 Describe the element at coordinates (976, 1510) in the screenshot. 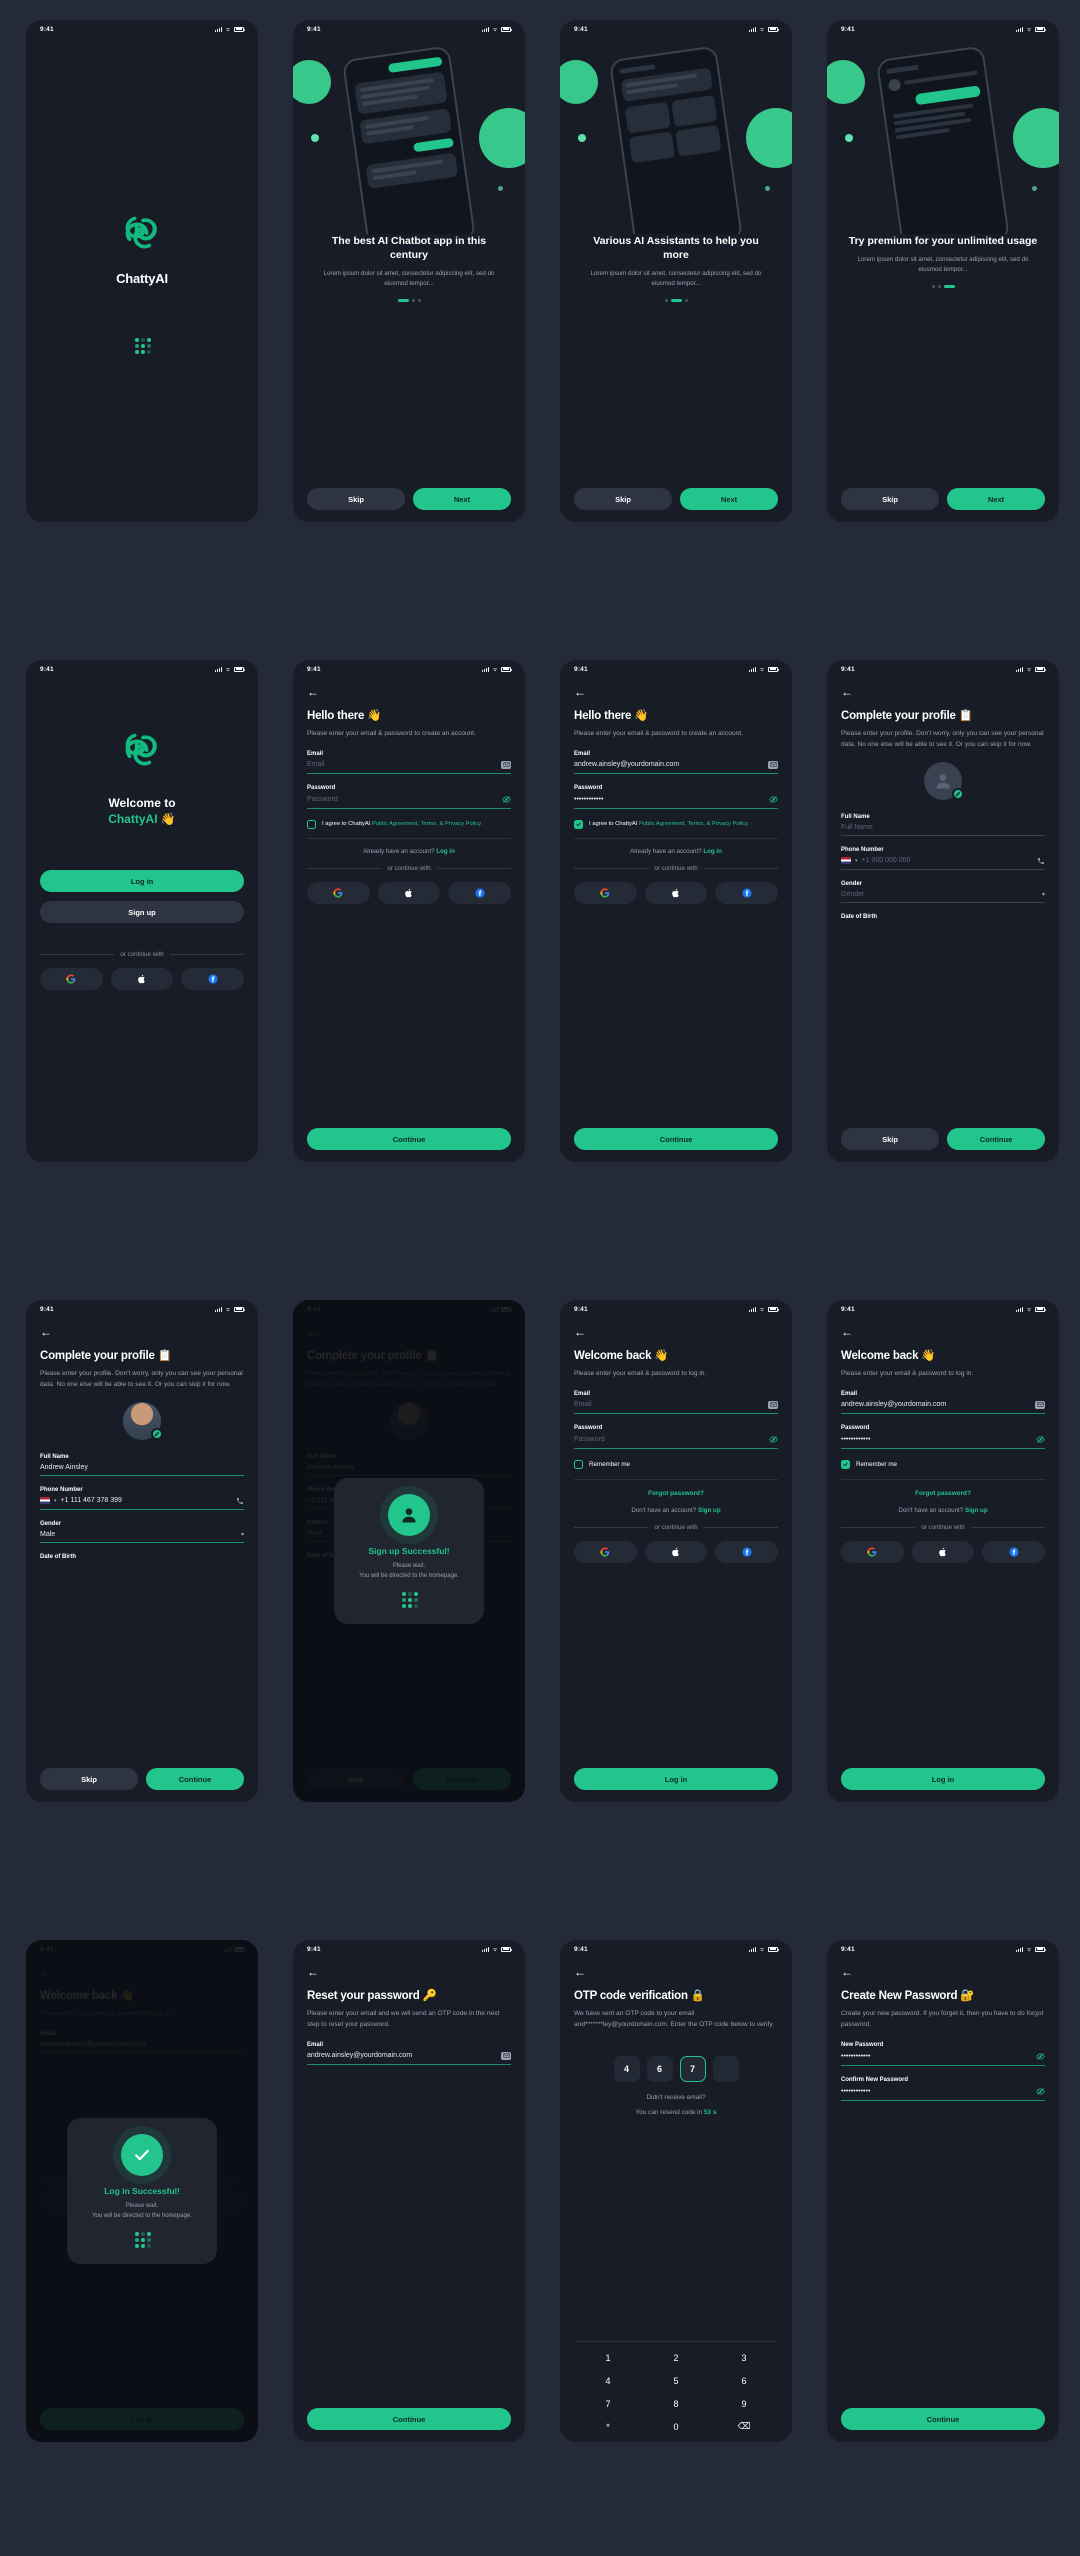

I see `signup-link: Sign up` at that location.